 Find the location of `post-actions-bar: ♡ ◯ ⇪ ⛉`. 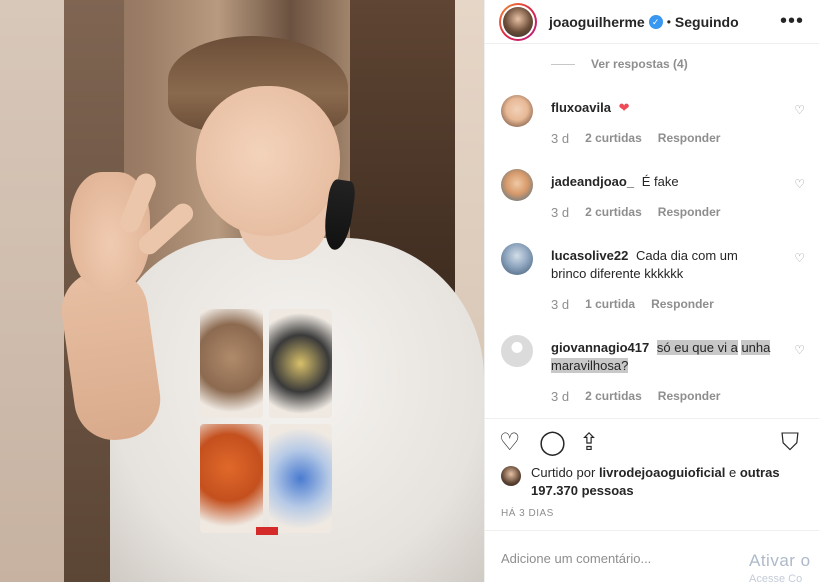

post-actions-bar: ♡ ◯ ⇪ ⛉ is located at coordinates (652, 443).